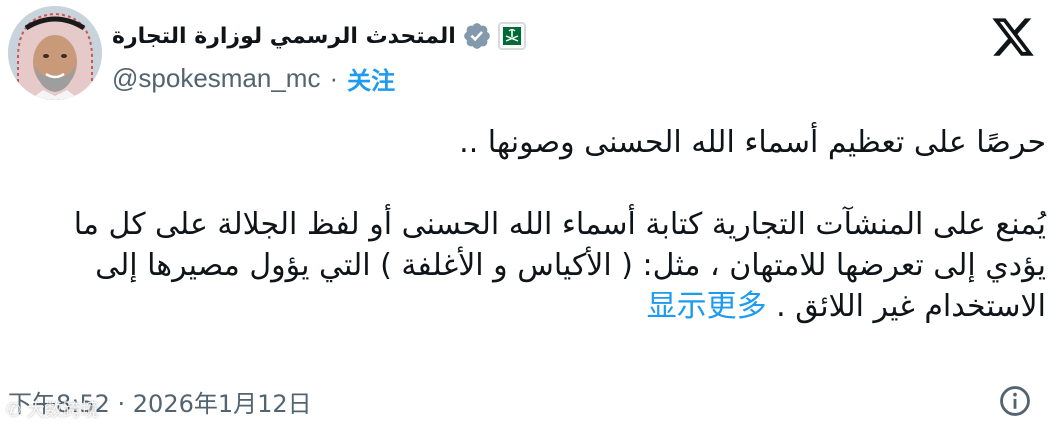  Describe the element at coordinates (477, 36) in the screenshot. I see `verified-badge-icon` at that location.